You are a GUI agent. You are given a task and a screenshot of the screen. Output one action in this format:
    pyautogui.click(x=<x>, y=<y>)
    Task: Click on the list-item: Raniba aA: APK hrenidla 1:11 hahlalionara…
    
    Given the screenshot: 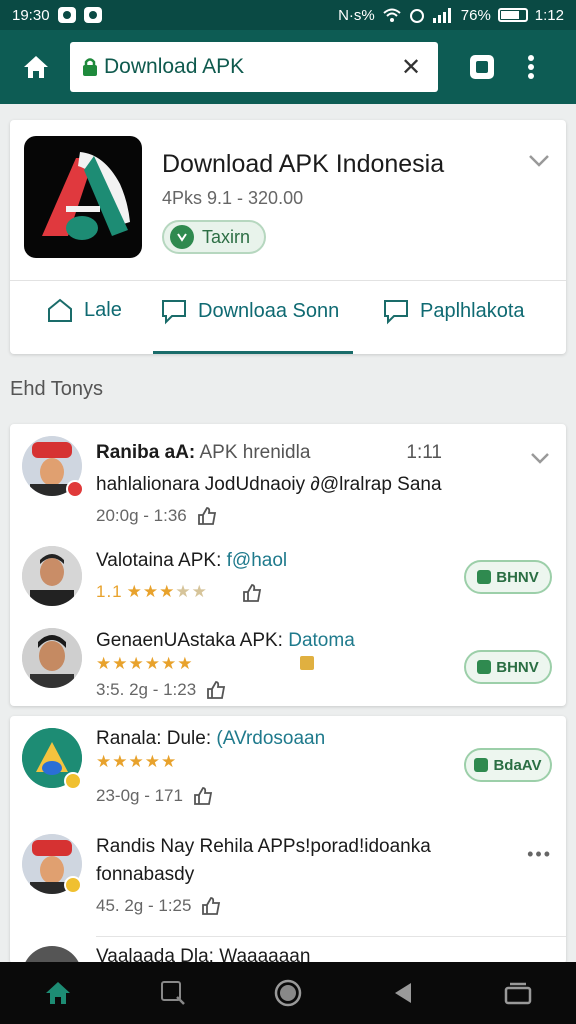 What is the action you would take?
    pyautogui.click(x=288, y=480)
    